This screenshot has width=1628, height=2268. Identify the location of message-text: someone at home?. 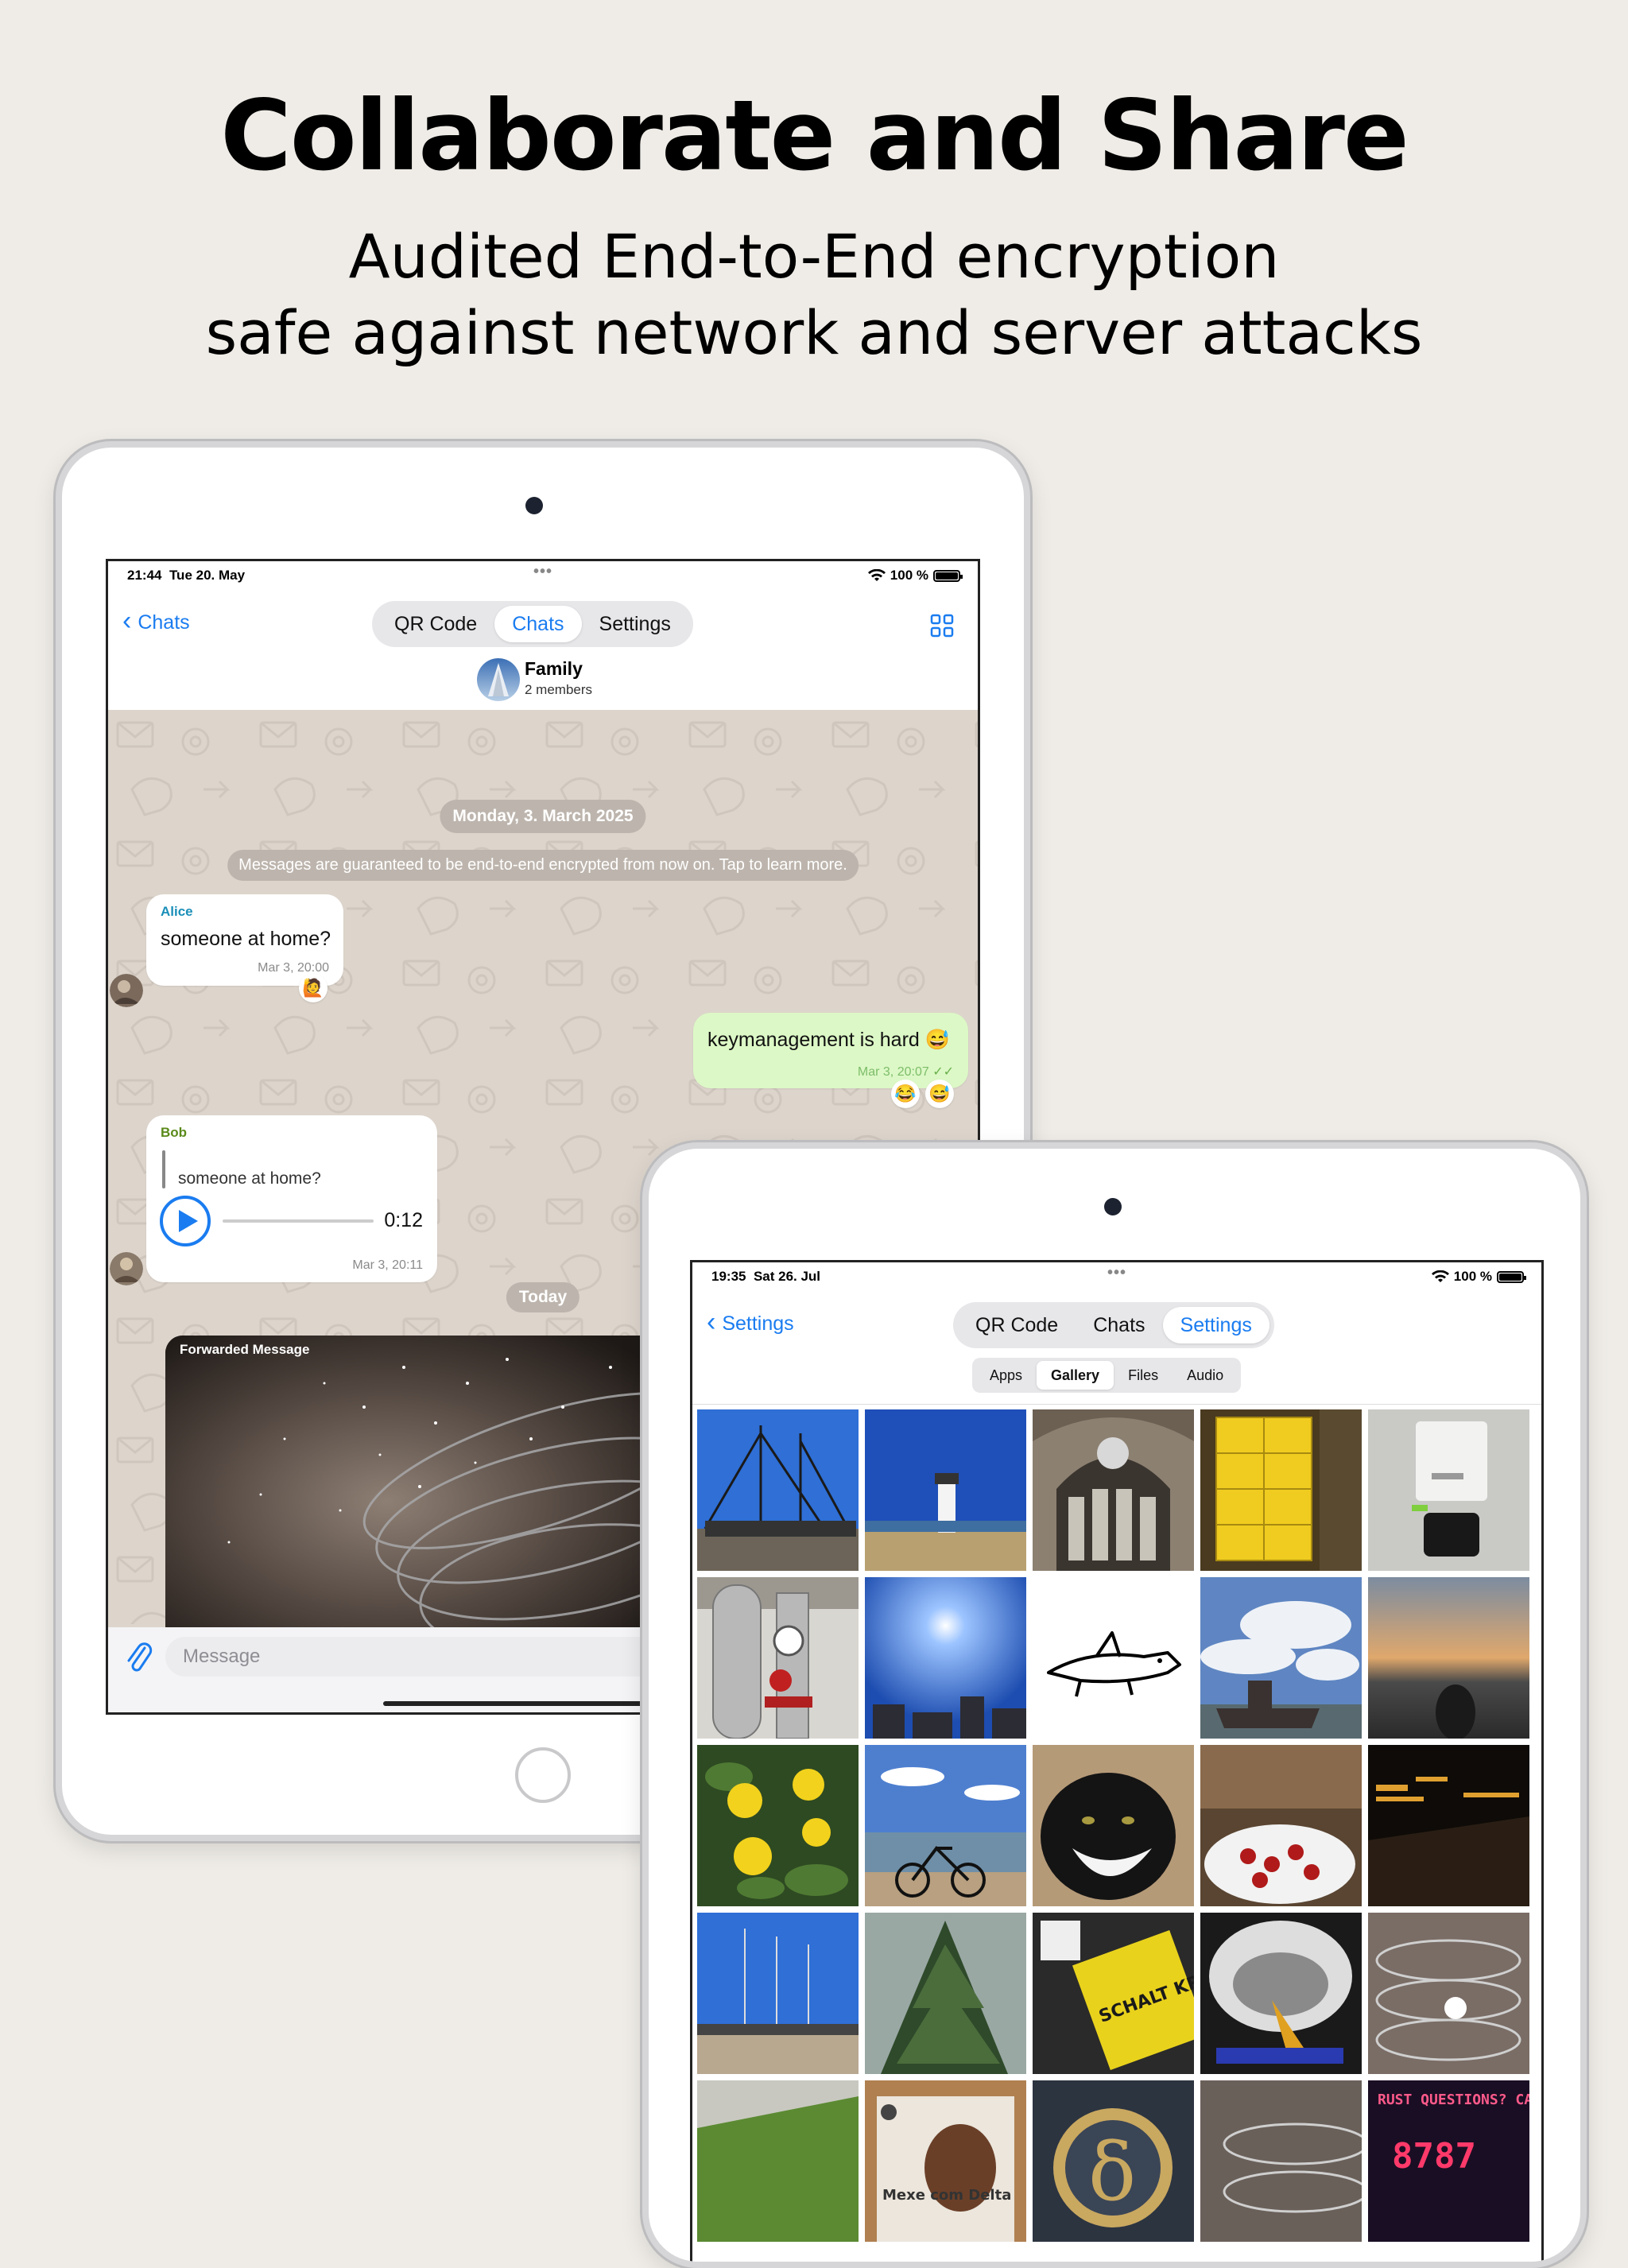
(246, 939).